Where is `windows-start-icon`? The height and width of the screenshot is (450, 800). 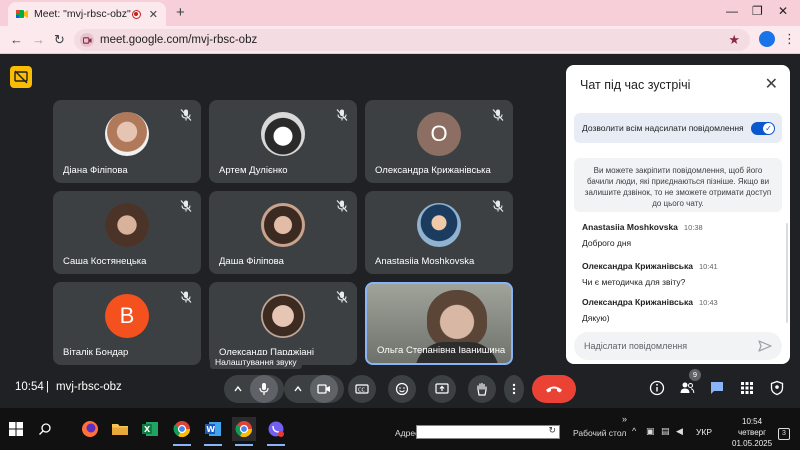 windows-start-icon is located at coordinates (16, 429).